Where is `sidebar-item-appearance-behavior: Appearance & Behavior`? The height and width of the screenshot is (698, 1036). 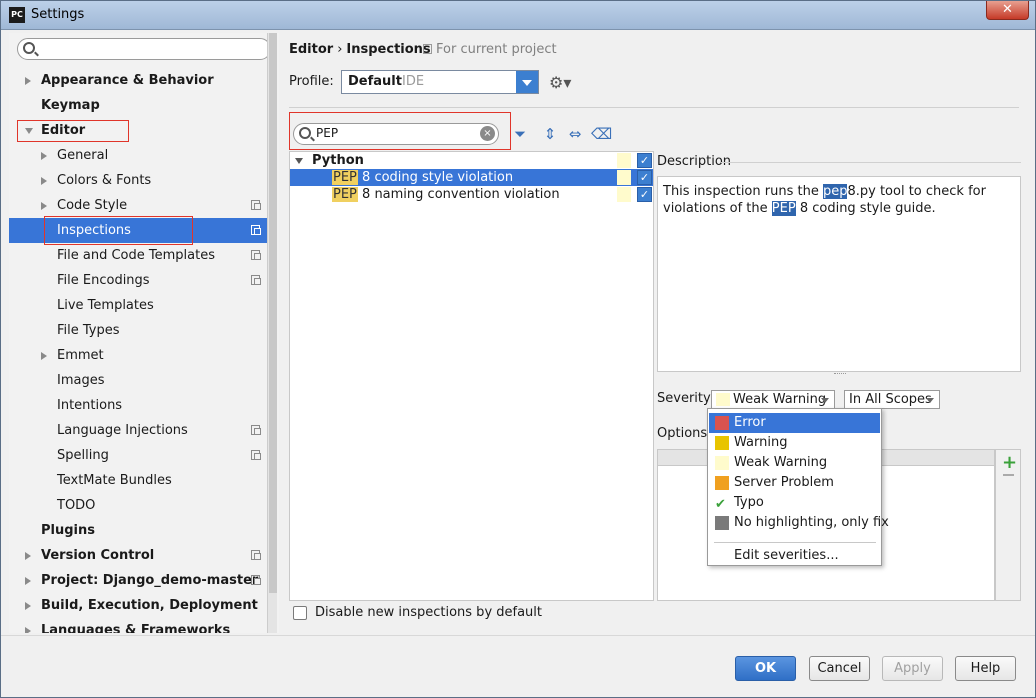 sidebar-item-appearance-behavior: Appearance & Behavior is located at coordinates (140, 80).